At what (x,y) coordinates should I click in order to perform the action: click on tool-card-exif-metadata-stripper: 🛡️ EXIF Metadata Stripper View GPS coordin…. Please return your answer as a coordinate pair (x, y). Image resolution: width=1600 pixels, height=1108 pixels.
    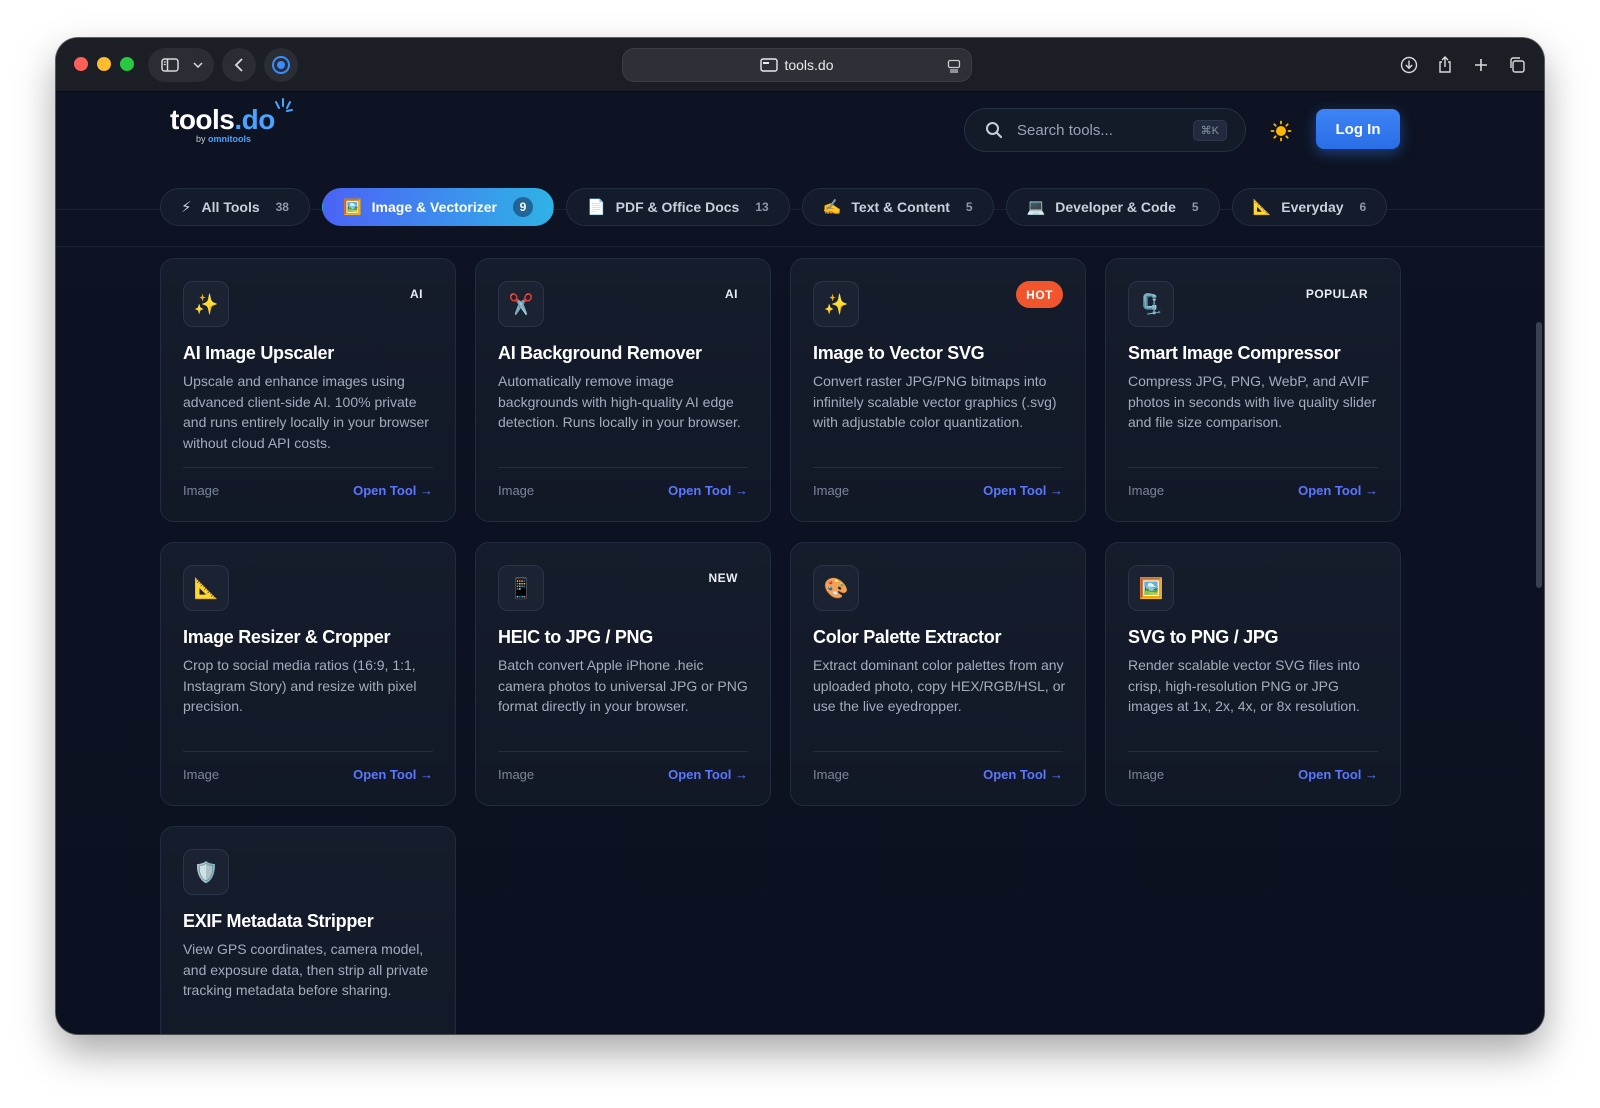
    Looking at the image, I should click on (308, 930).